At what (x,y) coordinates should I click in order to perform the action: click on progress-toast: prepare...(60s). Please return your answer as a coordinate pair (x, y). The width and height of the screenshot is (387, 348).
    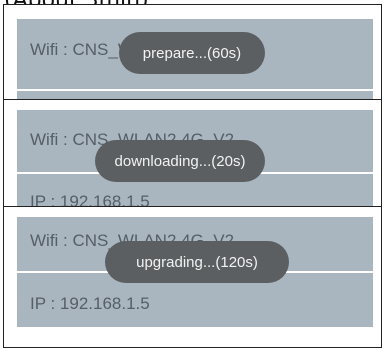
    Looking at the image, I should click on (192, 53).